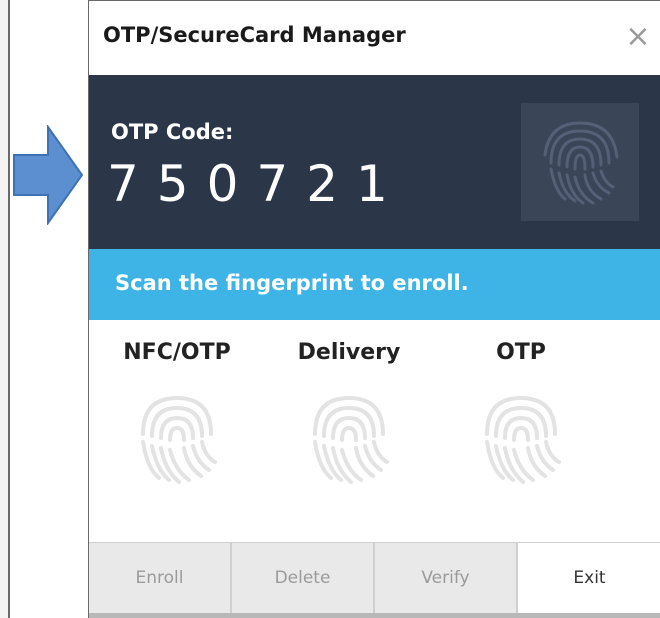 The image size is (660, 618). What do you see at coordinates (160, 578) in the screenshot?
I see `enroll-button: Enroll` at bounding box center [160, 578].